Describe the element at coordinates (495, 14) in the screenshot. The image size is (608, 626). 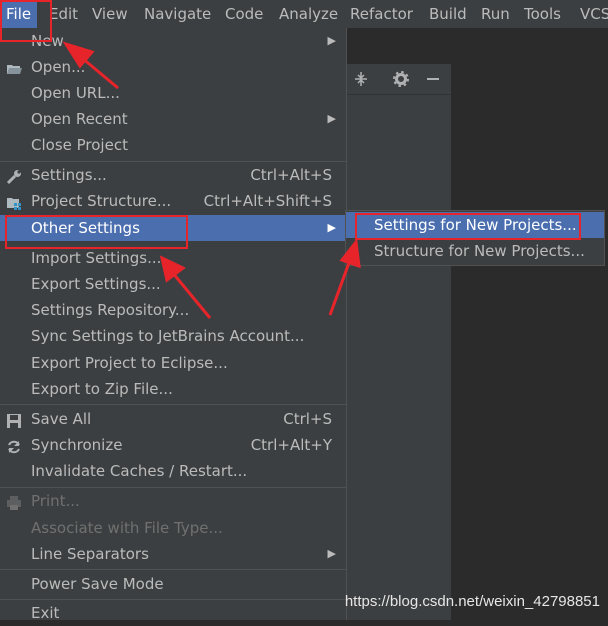
I see `menu-run: Run` at that location.